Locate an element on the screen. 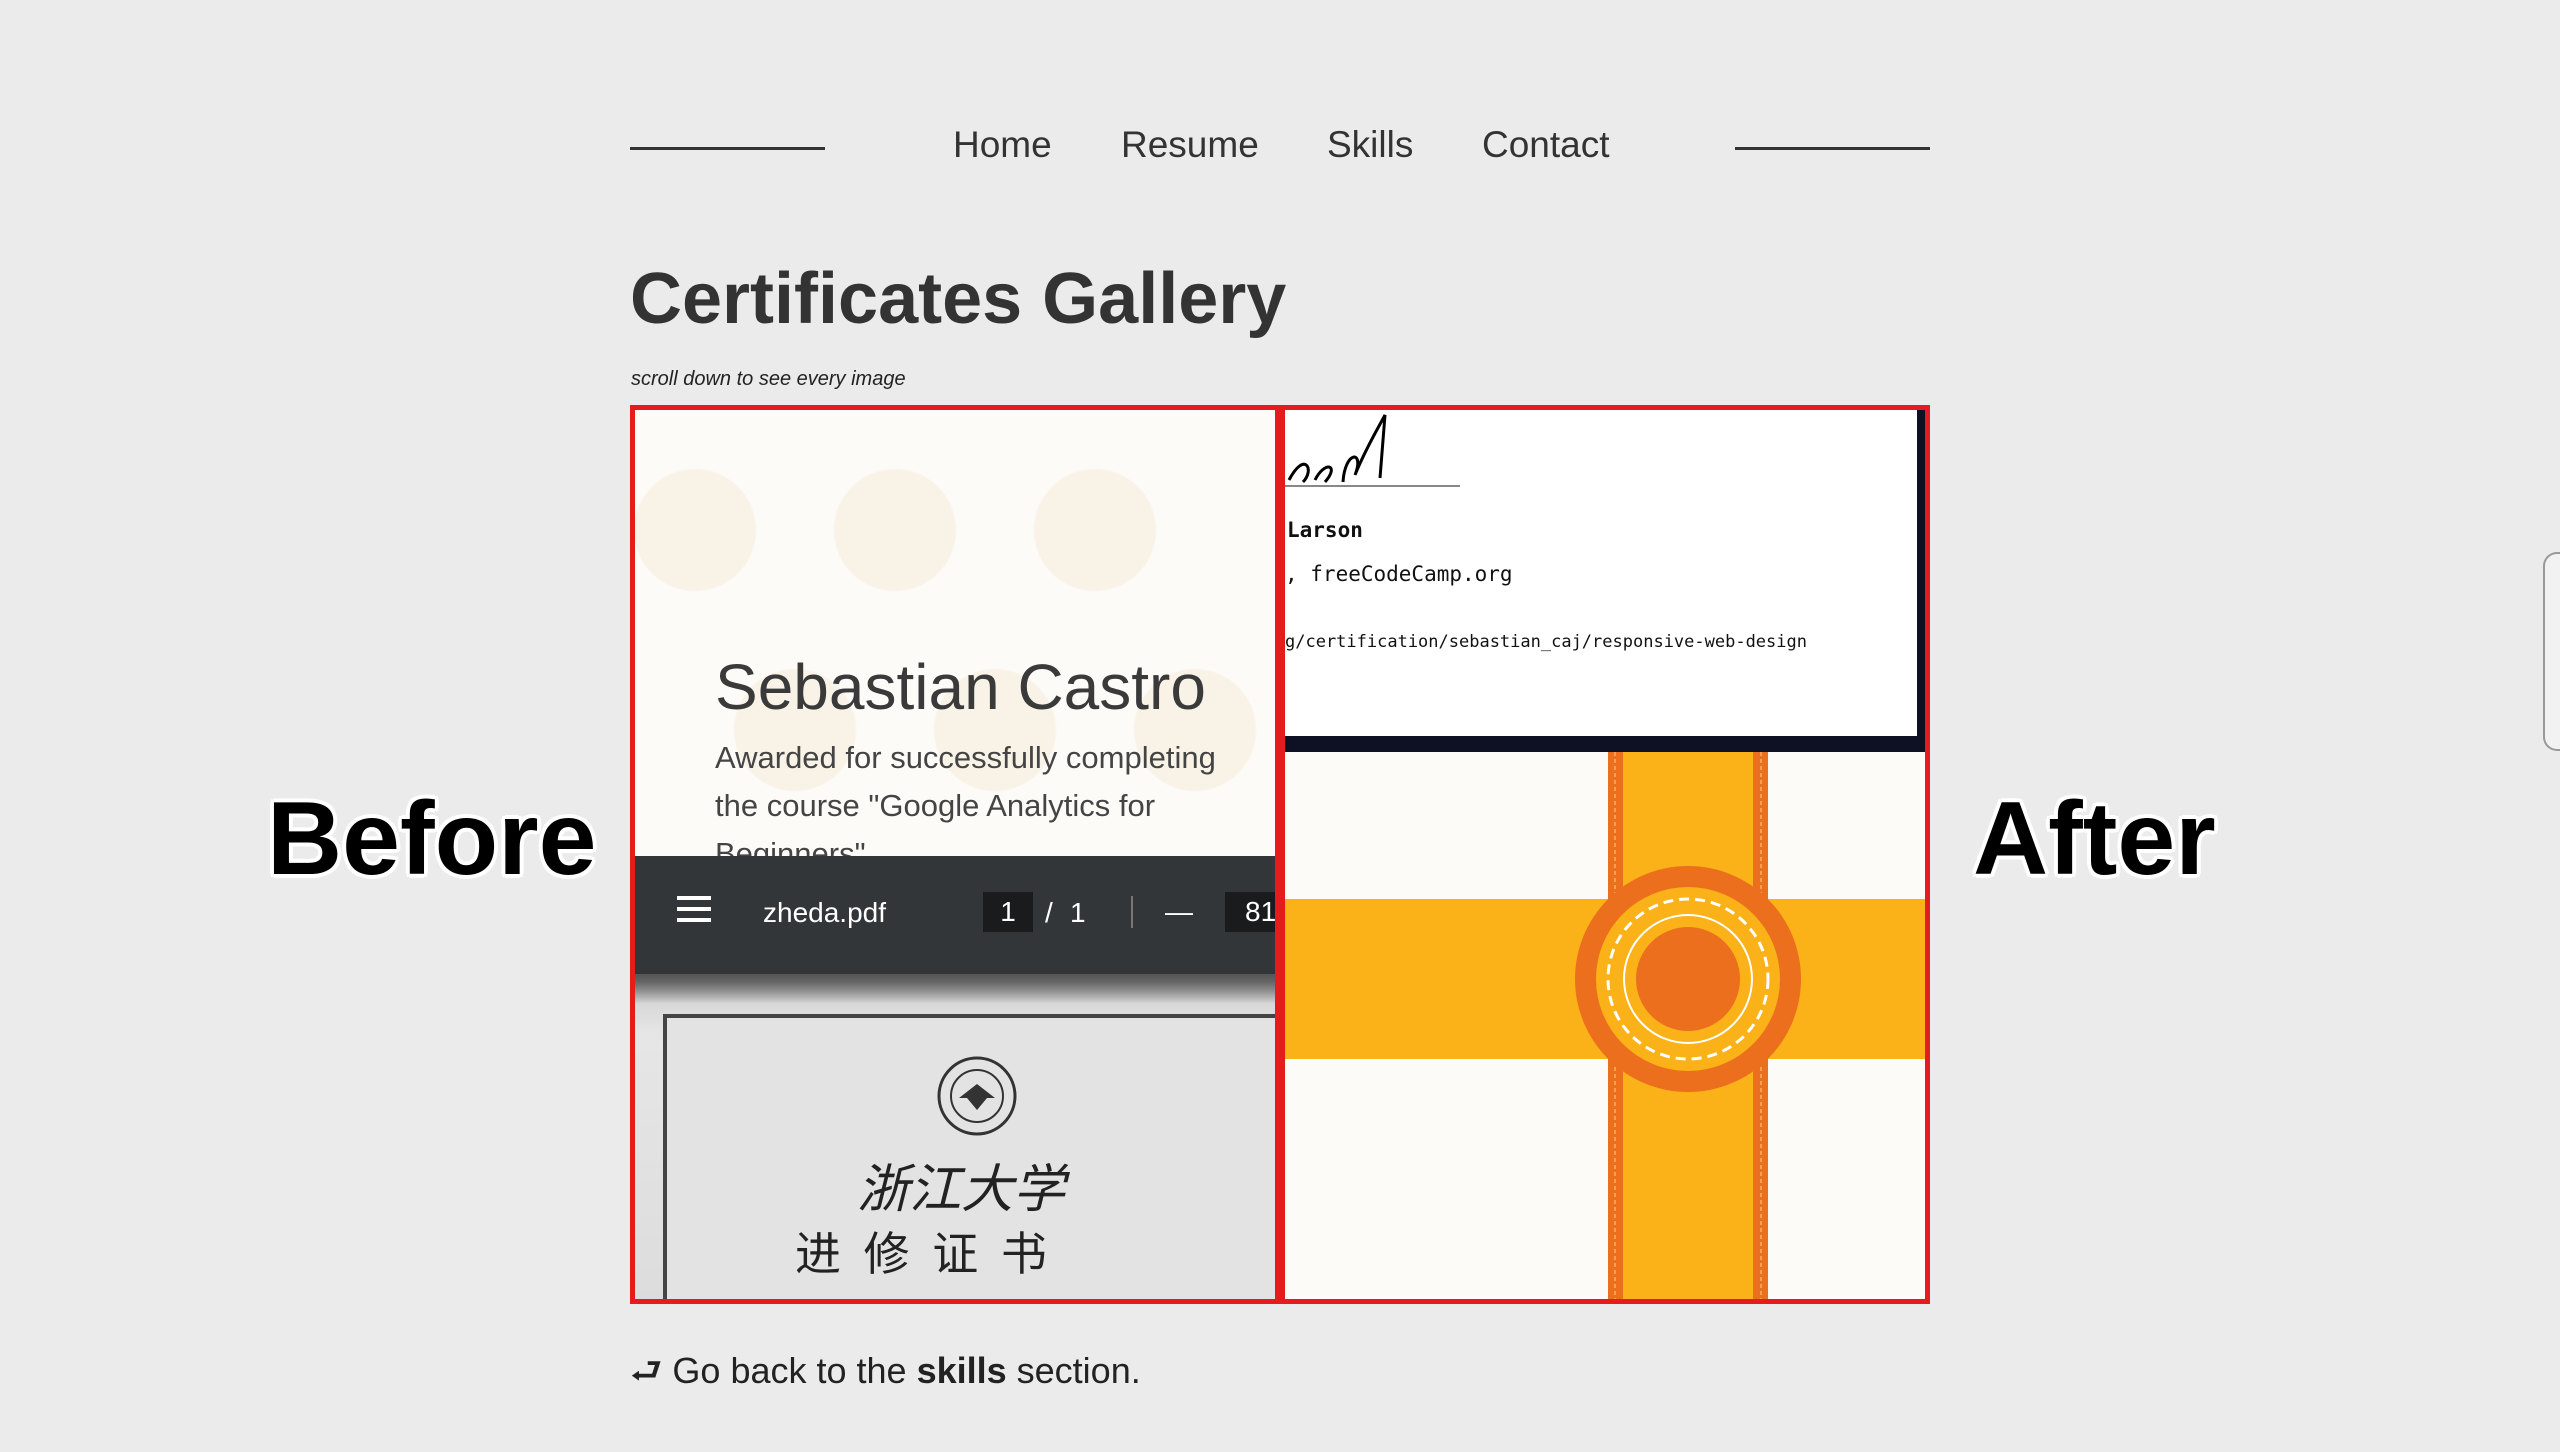  skills-link: skills is located at coordinates (962, 1370).